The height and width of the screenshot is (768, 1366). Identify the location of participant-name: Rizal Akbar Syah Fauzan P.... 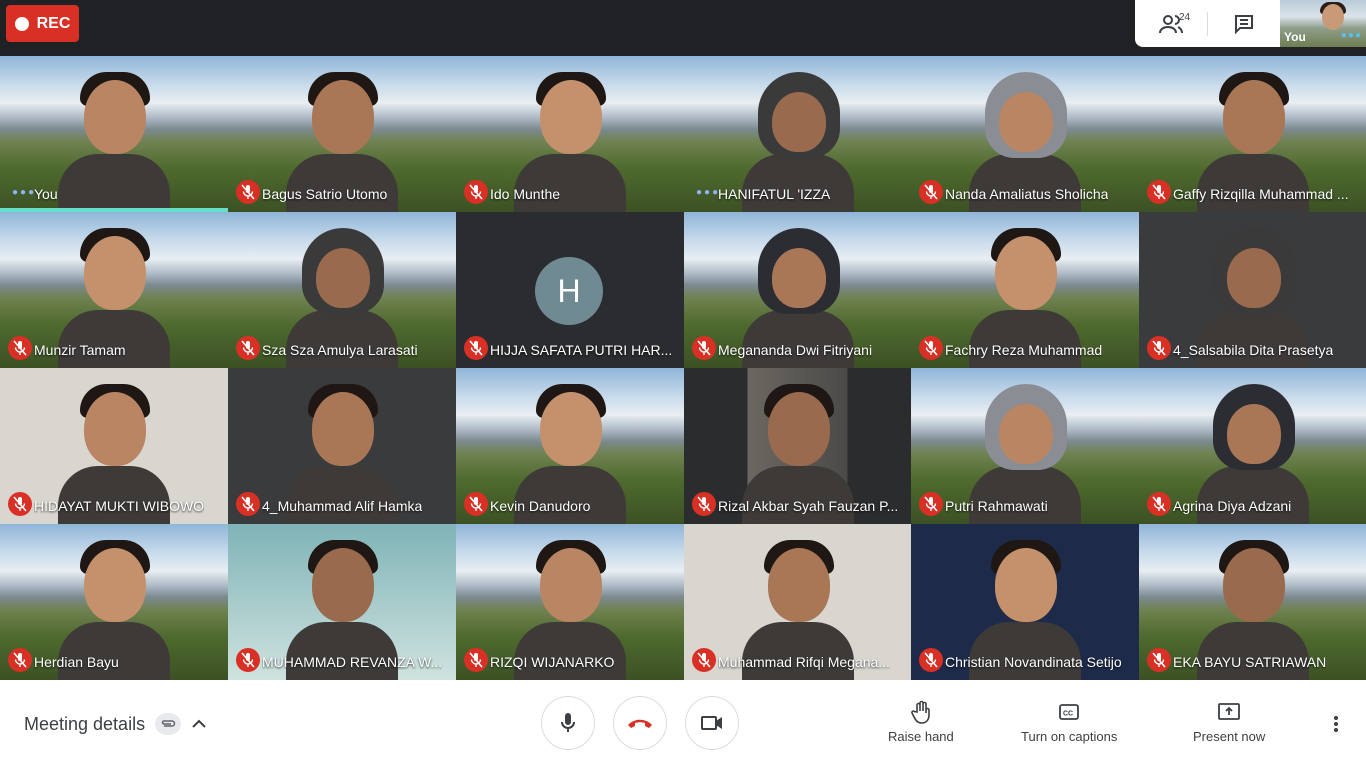
(808, 506).